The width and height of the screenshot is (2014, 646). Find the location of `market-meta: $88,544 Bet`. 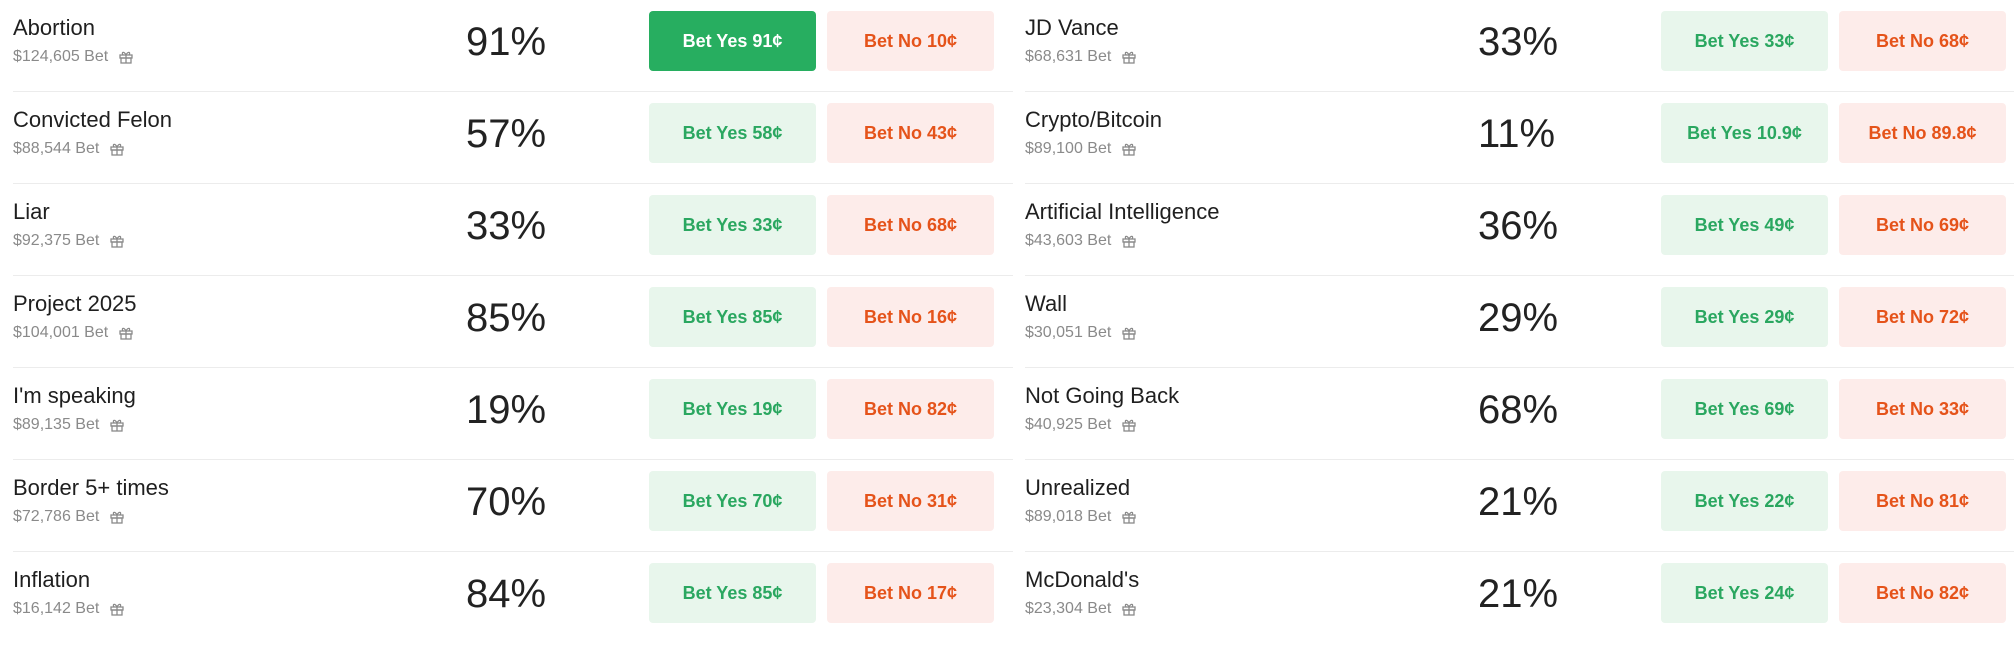

market-meta: $88,544 Bet is located at coordinates (69, 149).